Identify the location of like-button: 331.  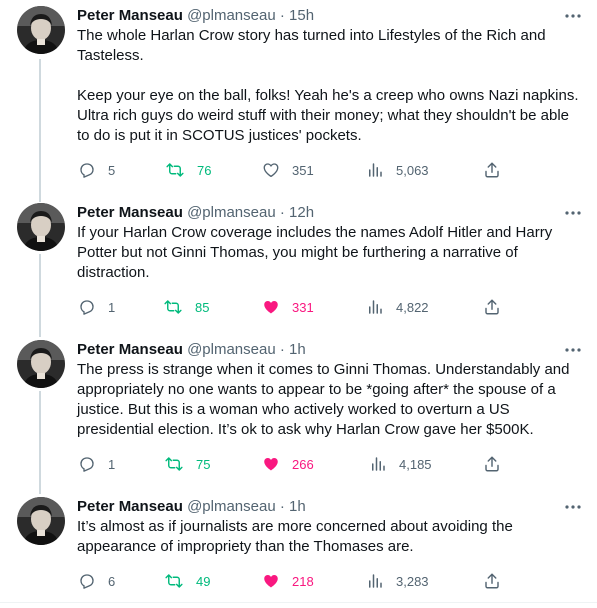
(288, 307).